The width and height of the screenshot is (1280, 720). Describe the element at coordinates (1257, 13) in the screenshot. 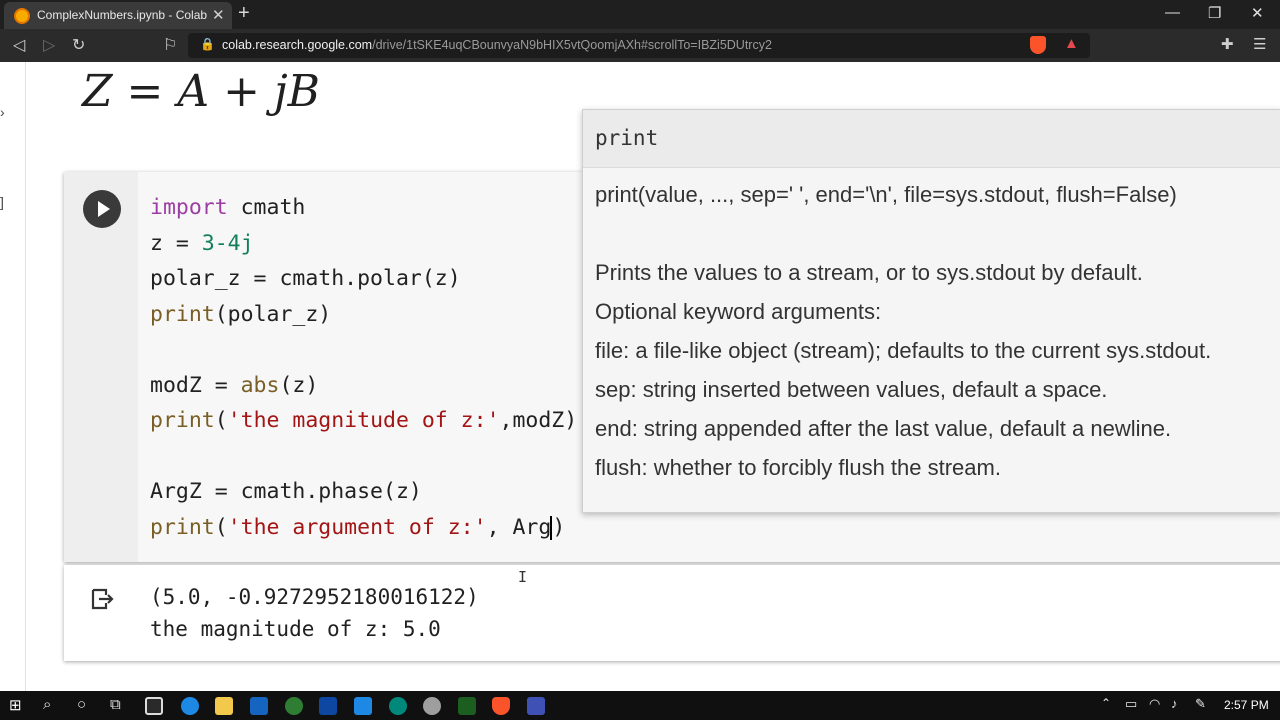

I see `close-window-button: ✕` at that location.